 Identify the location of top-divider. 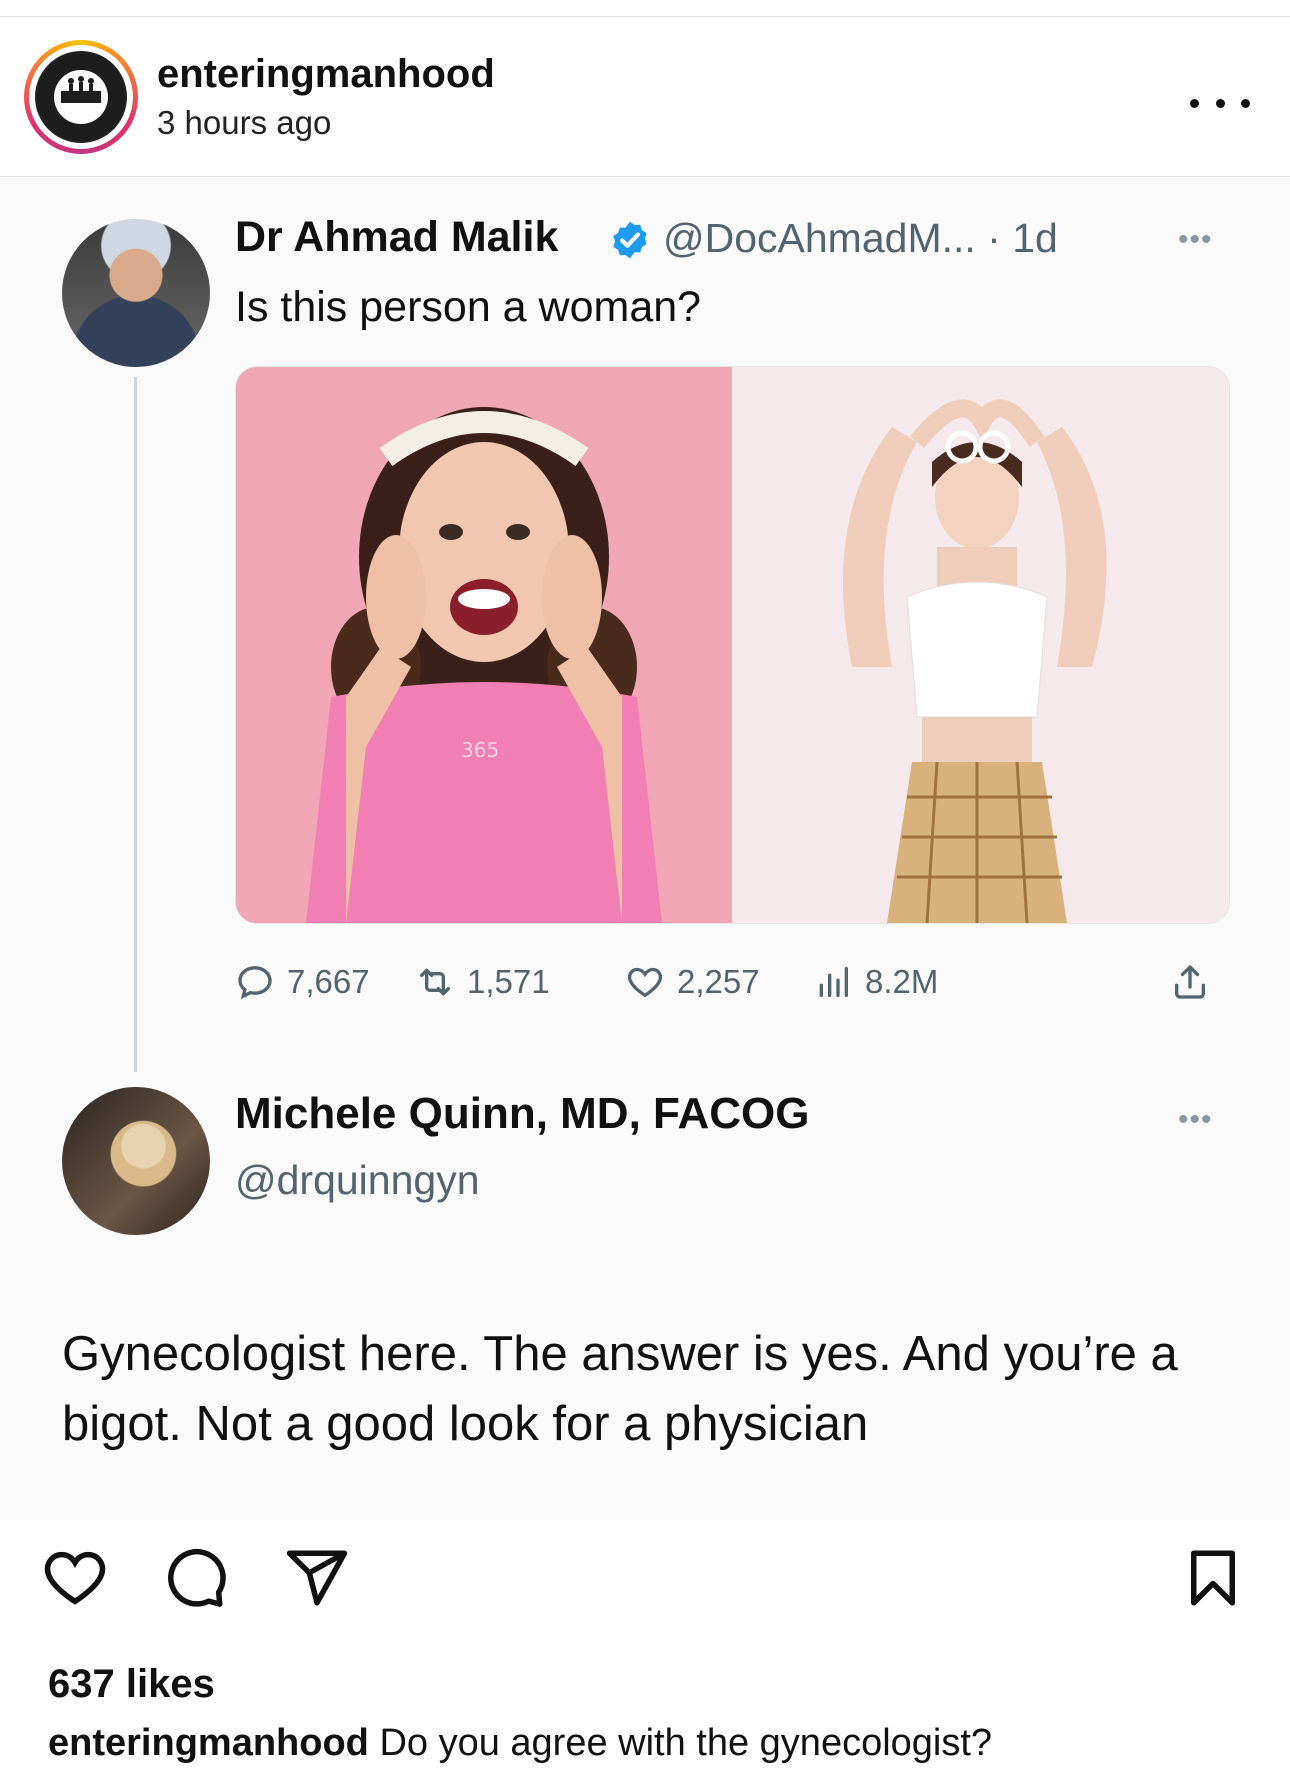
(645, 16).